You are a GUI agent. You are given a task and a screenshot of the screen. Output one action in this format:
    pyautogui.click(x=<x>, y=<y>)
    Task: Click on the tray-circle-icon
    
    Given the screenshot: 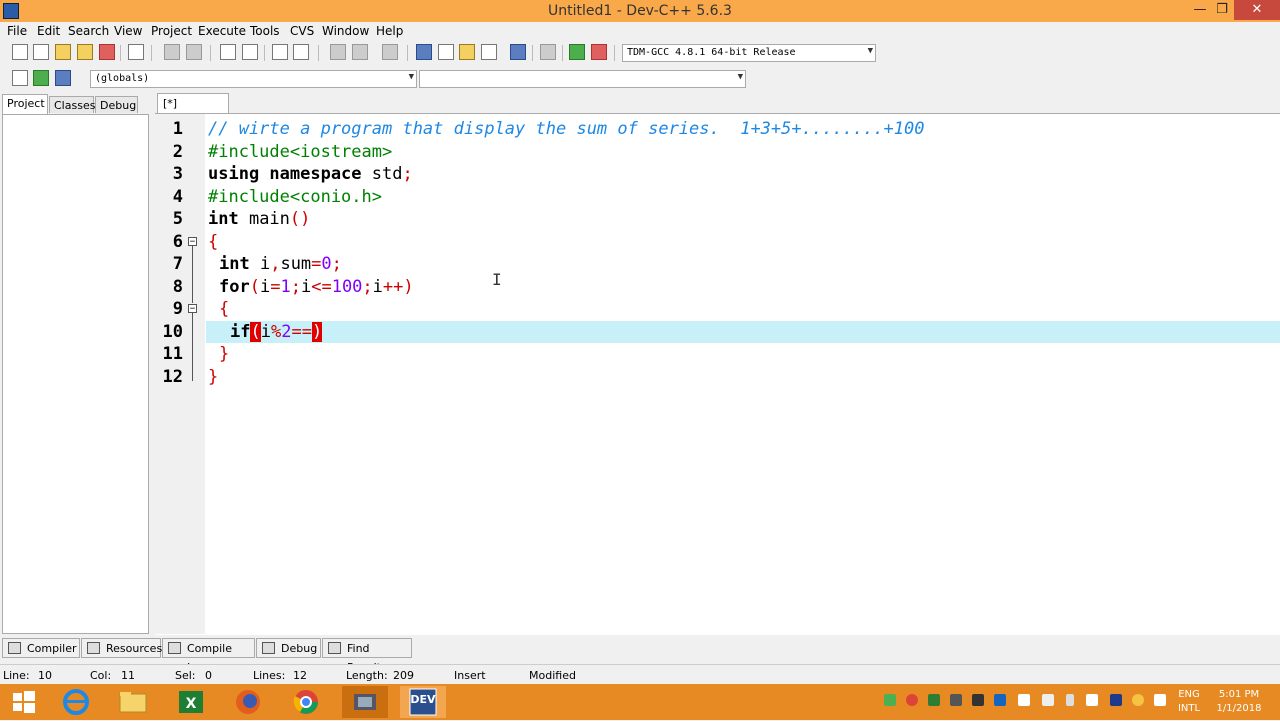 What is the action you would take?
    pyautogui.click(x=1138, y=700)
    